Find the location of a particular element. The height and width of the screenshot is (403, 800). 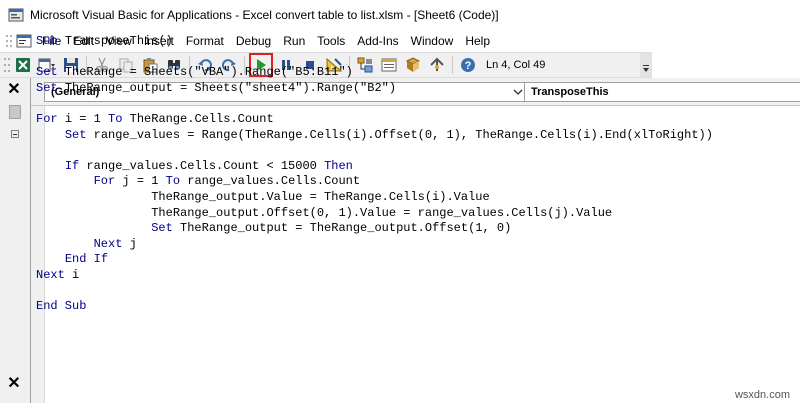

code-keyword: Sub is located at coordinates (50, 41).